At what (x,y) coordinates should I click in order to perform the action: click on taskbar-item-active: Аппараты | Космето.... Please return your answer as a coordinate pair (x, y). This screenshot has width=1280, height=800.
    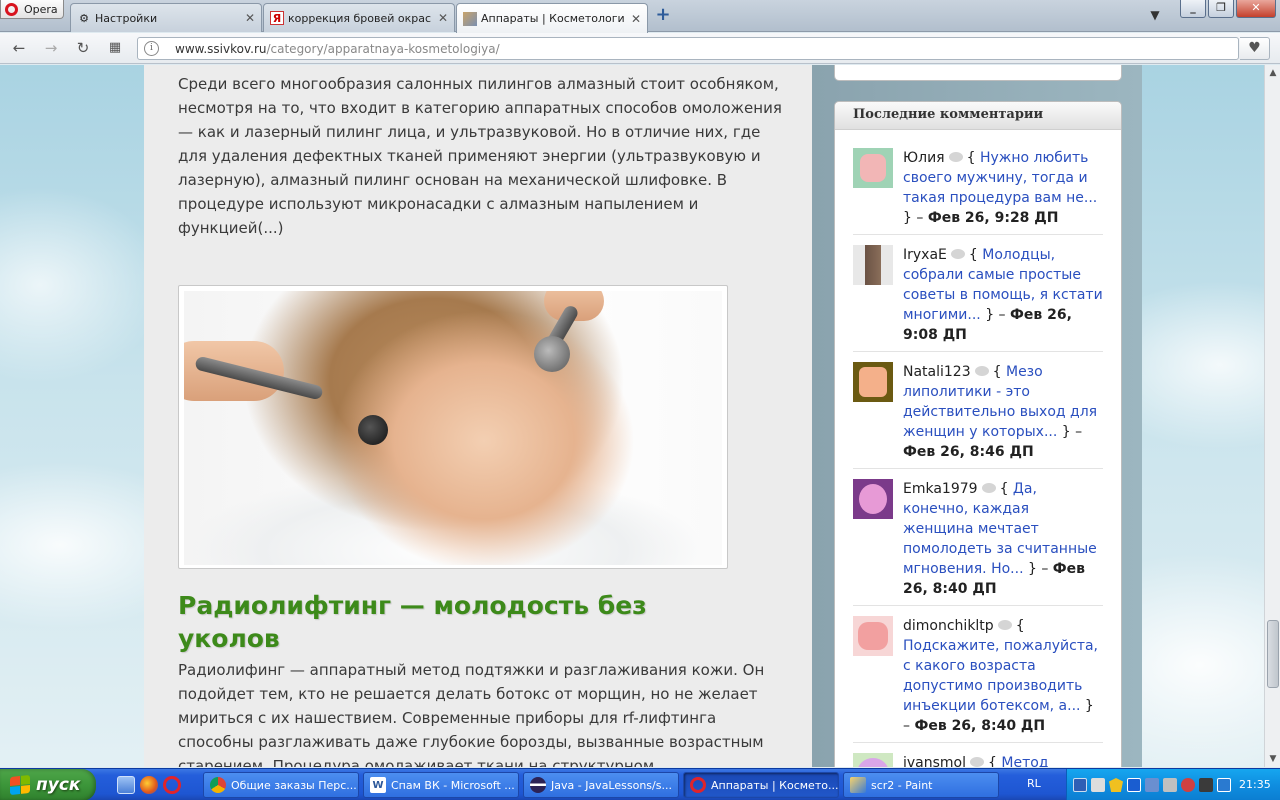
    Looking at the image, I should click on (761, 785).